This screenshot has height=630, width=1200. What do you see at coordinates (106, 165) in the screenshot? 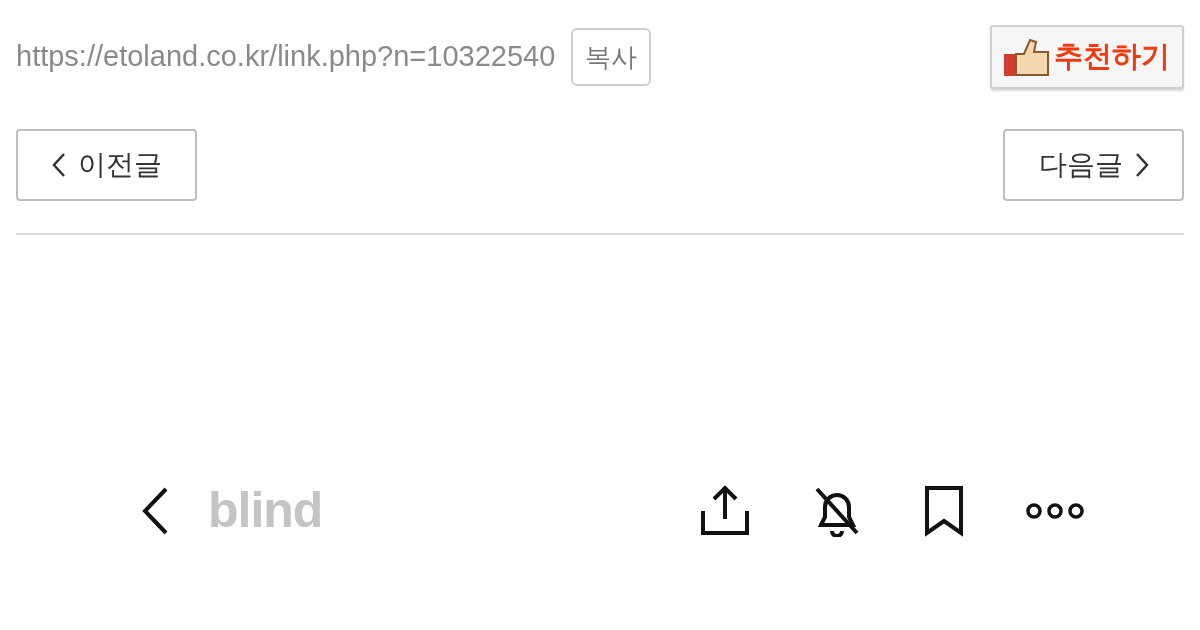
I see `previous-post-button: 이전글` at bounding box center [106, 165].